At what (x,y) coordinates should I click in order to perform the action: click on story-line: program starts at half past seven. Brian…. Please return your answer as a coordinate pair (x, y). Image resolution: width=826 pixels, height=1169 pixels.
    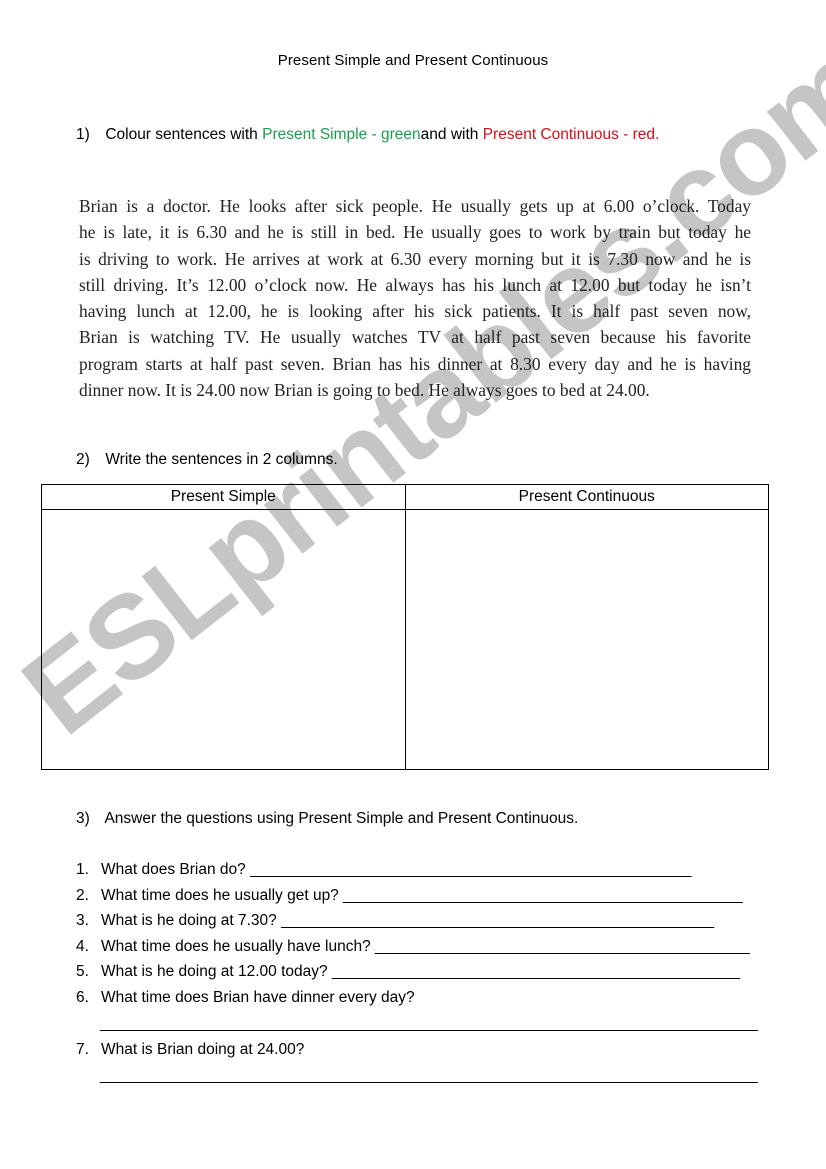
    Looking at the image, I should click on (415, 363).